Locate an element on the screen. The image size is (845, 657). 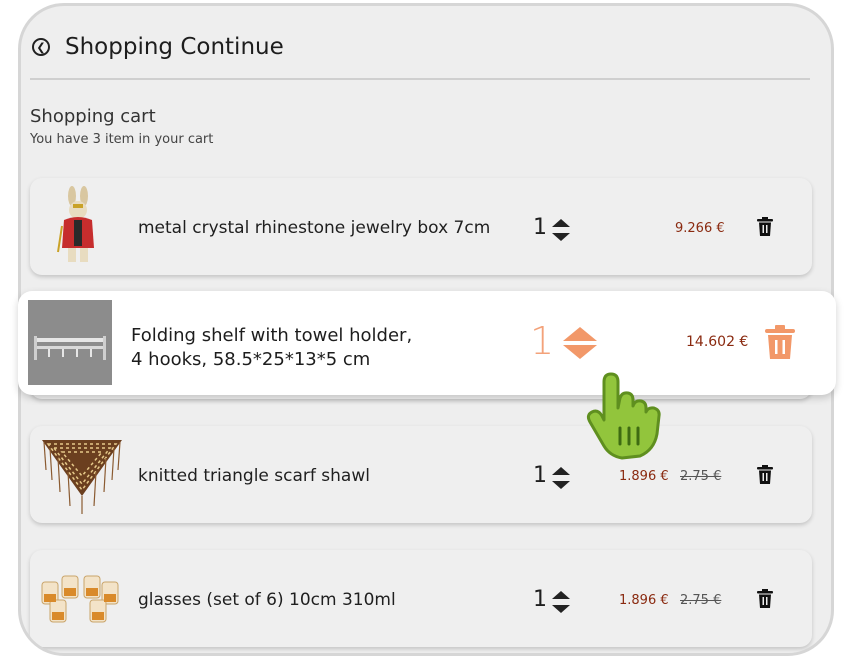
cart-subtitle: You have 3 item in your cart is located at coordinates (122, 139).